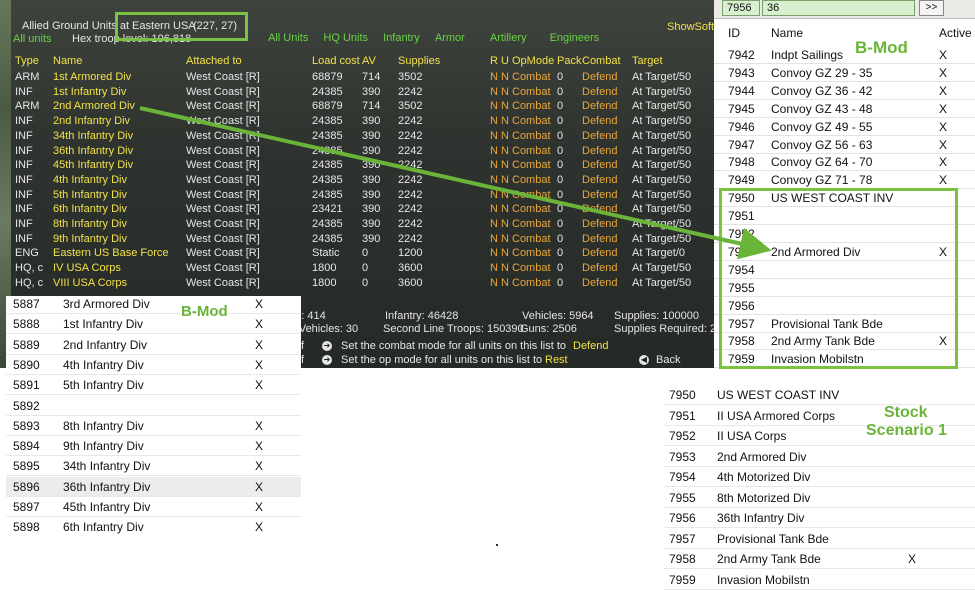 This screenshot has height=592, width=975. What do you see at coordinates (494, 91) in the screenshot?
I see `unit-r: N` at bounding box center [494, 91].